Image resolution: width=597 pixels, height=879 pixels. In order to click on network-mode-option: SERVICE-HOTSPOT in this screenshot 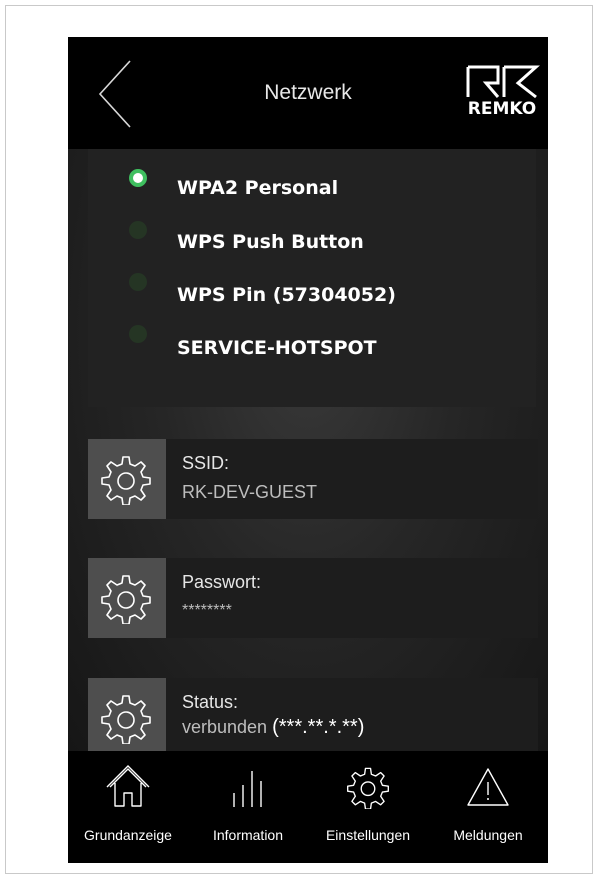, I will do `click(312, 343)`.